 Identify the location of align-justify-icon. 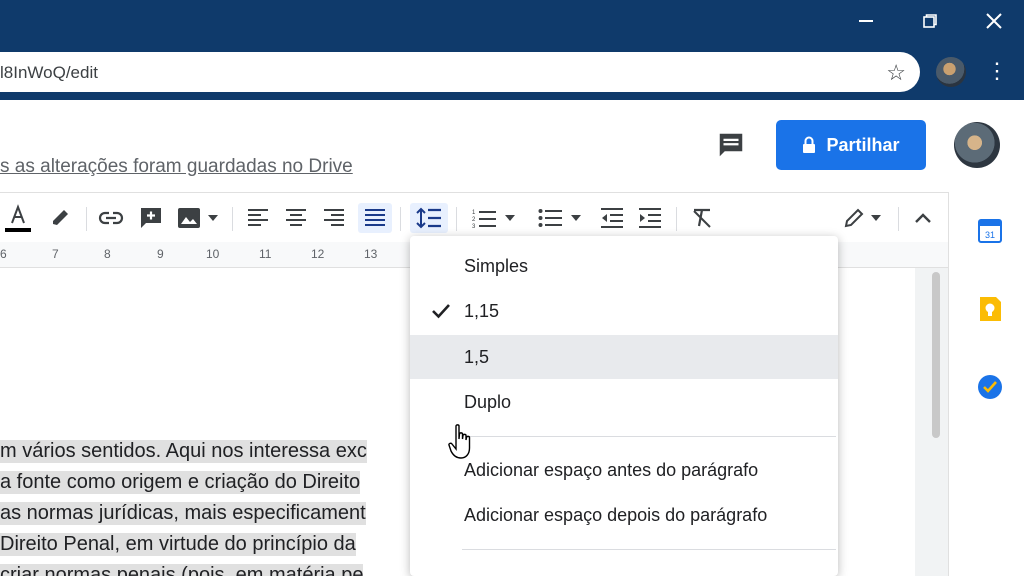
(375, 217).